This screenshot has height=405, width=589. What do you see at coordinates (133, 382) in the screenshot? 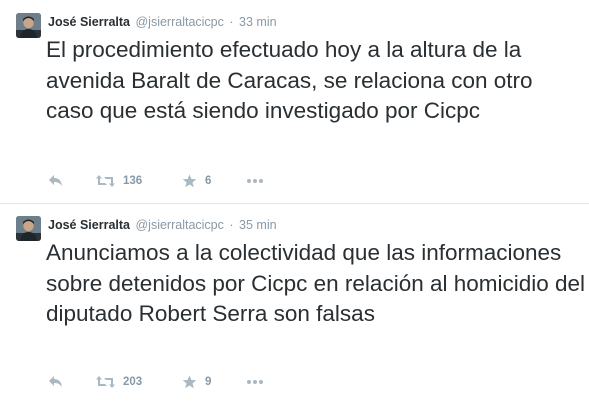
I see `retweet-count: 203` at bounding box center [133, 382].